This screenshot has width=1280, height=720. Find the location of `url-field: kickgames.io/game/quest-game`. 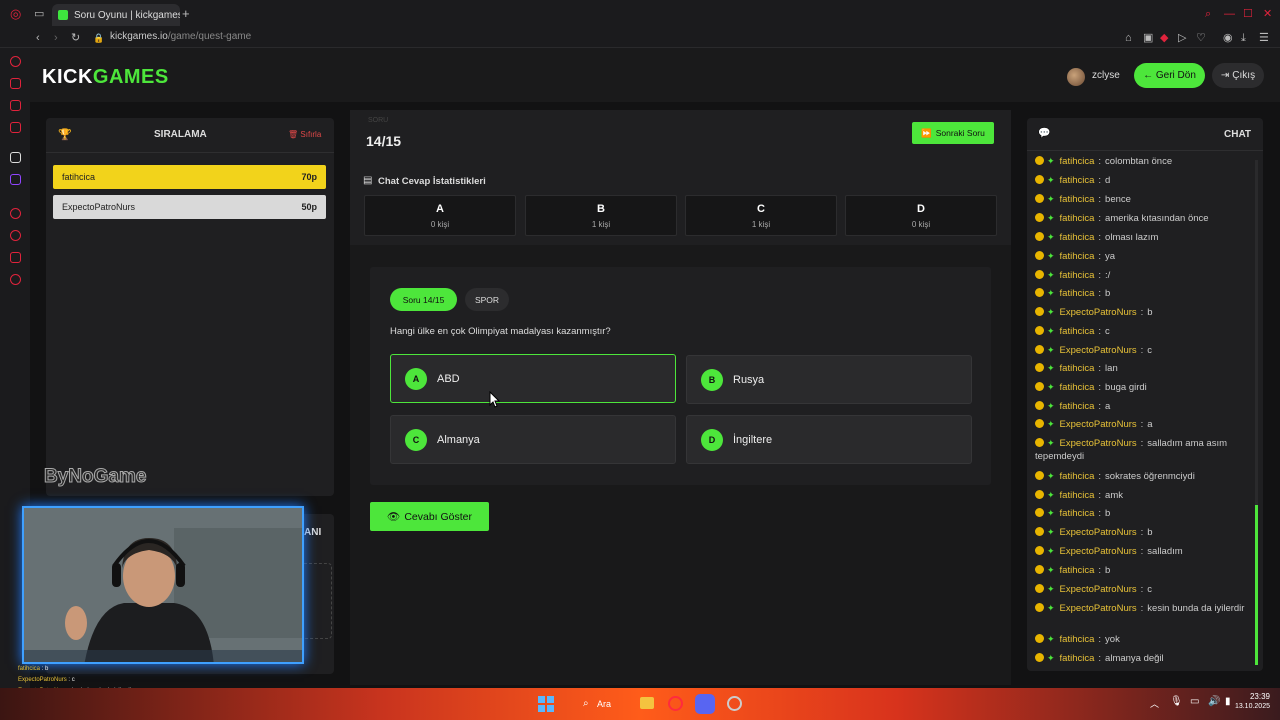

url-field: kickgames.io/game/quest-game is located at coordinates (180, 36).